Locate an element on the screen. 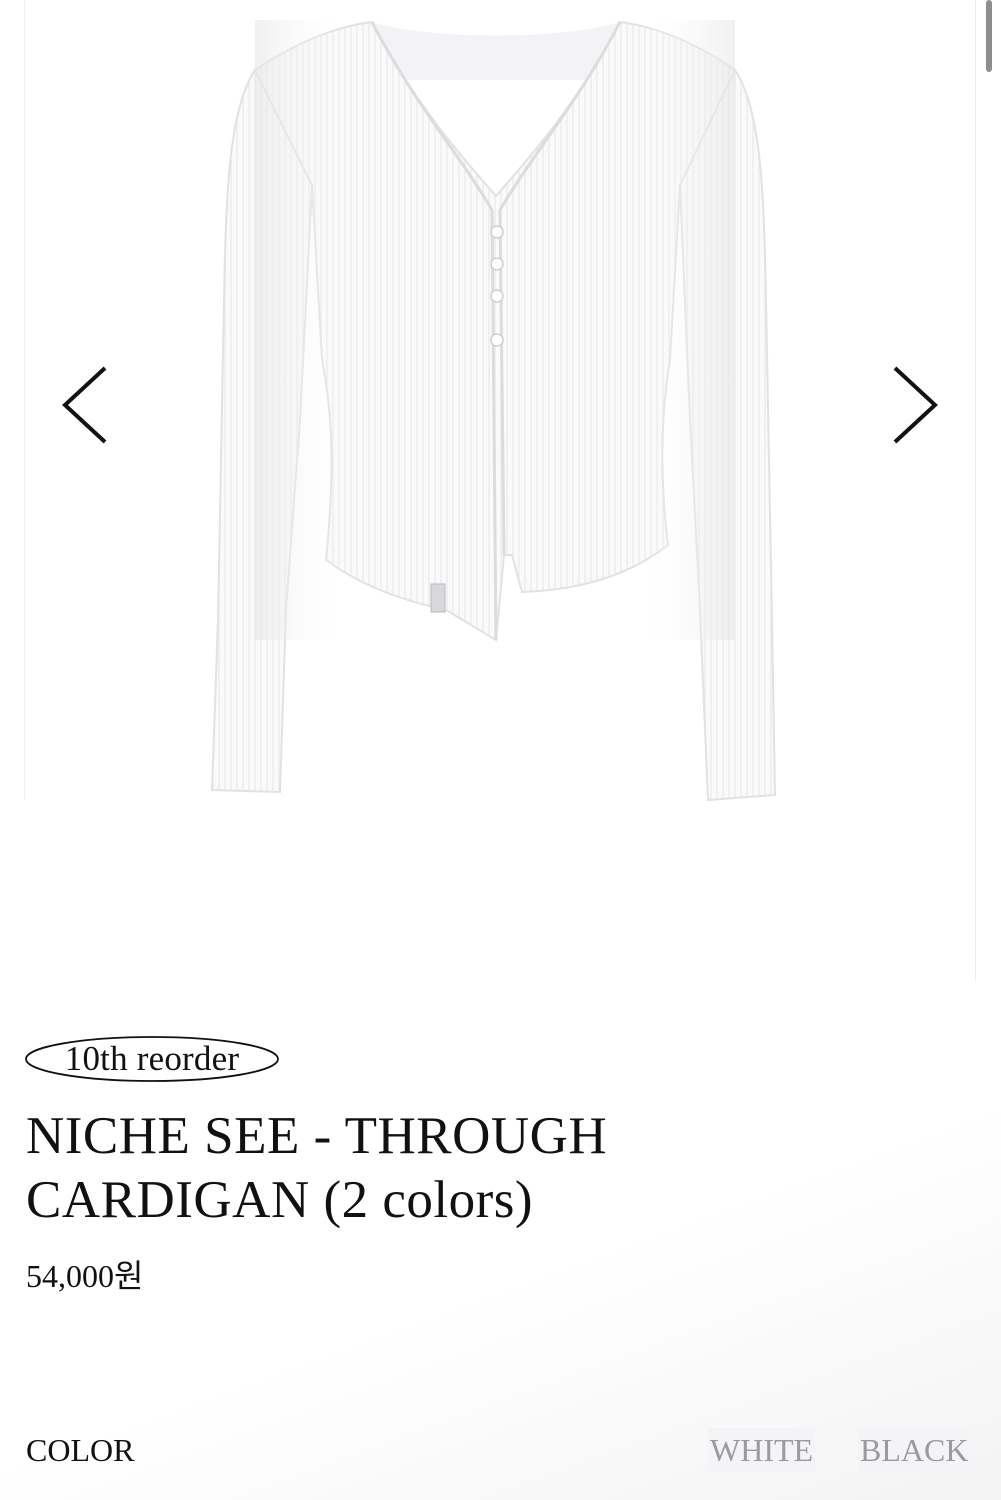  color-option-label: COLOR is located at coordinates (80, 1450).